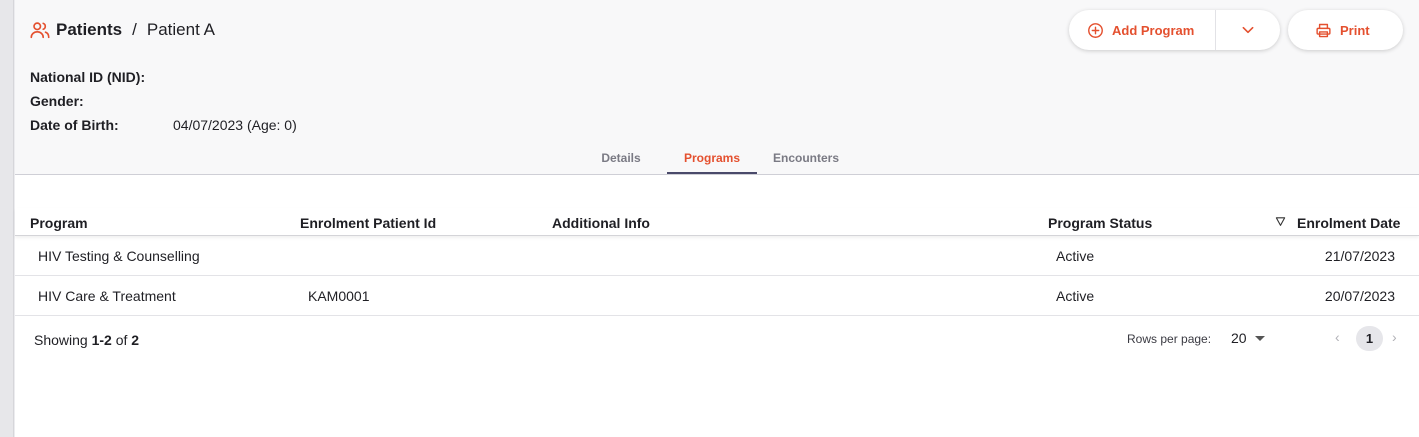 This screenshot has height=437, width=1419. Describe the element at coordinates (1153, 30) in the screenshot. I see `add-program-label: Add Program` at that location.